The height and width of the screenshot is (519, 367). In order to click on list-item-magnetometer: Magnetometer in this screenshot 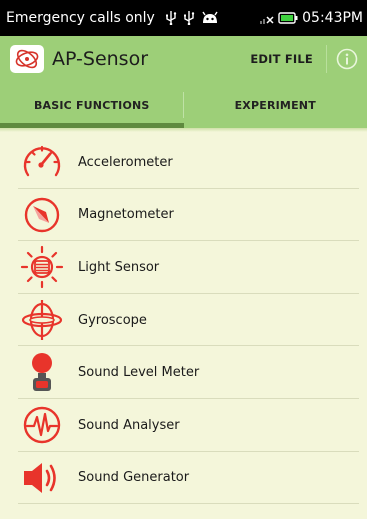, I will do `click(183, 215)`.